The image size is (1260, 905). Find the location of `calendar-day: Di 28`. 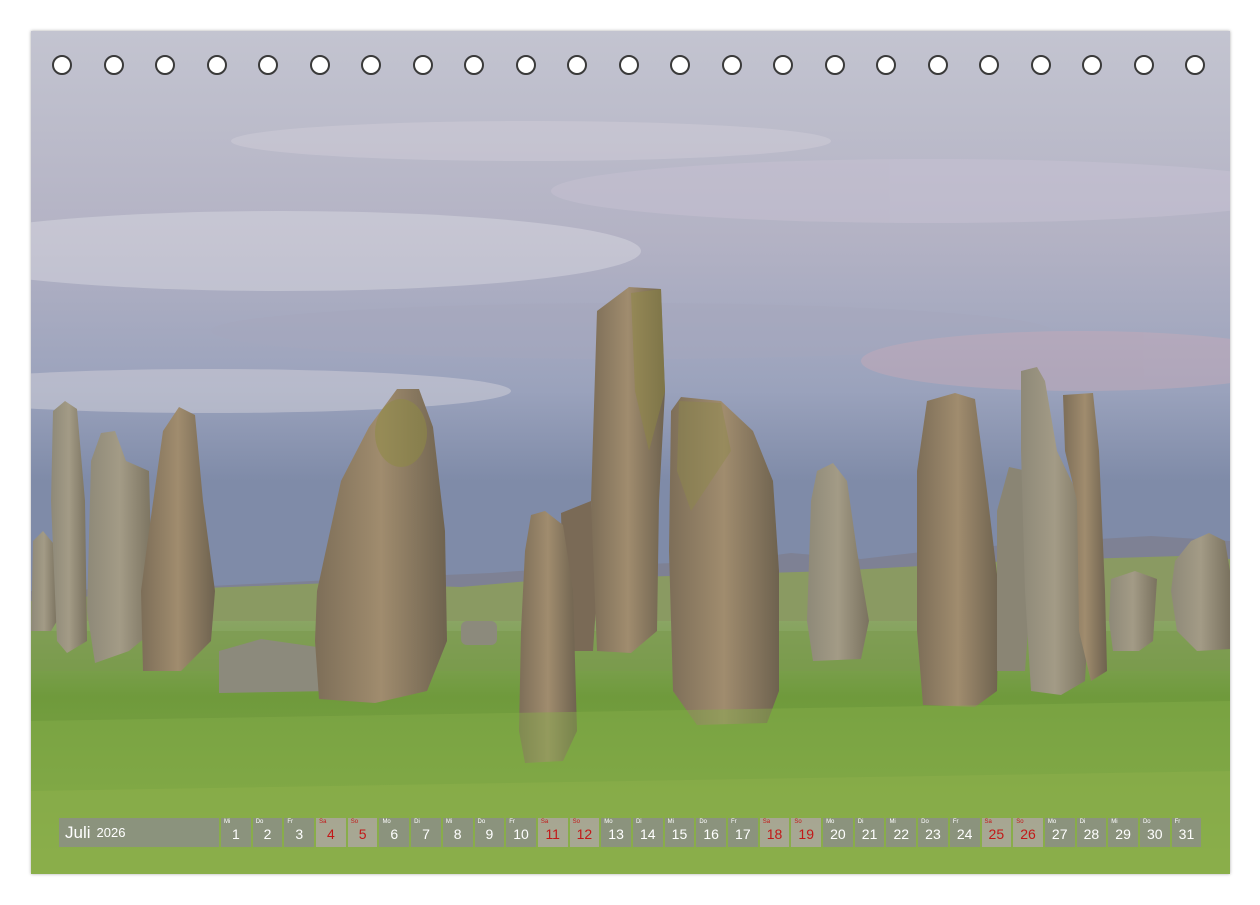

calendar-day: Di 28 is located at coordinates (1091, 832).